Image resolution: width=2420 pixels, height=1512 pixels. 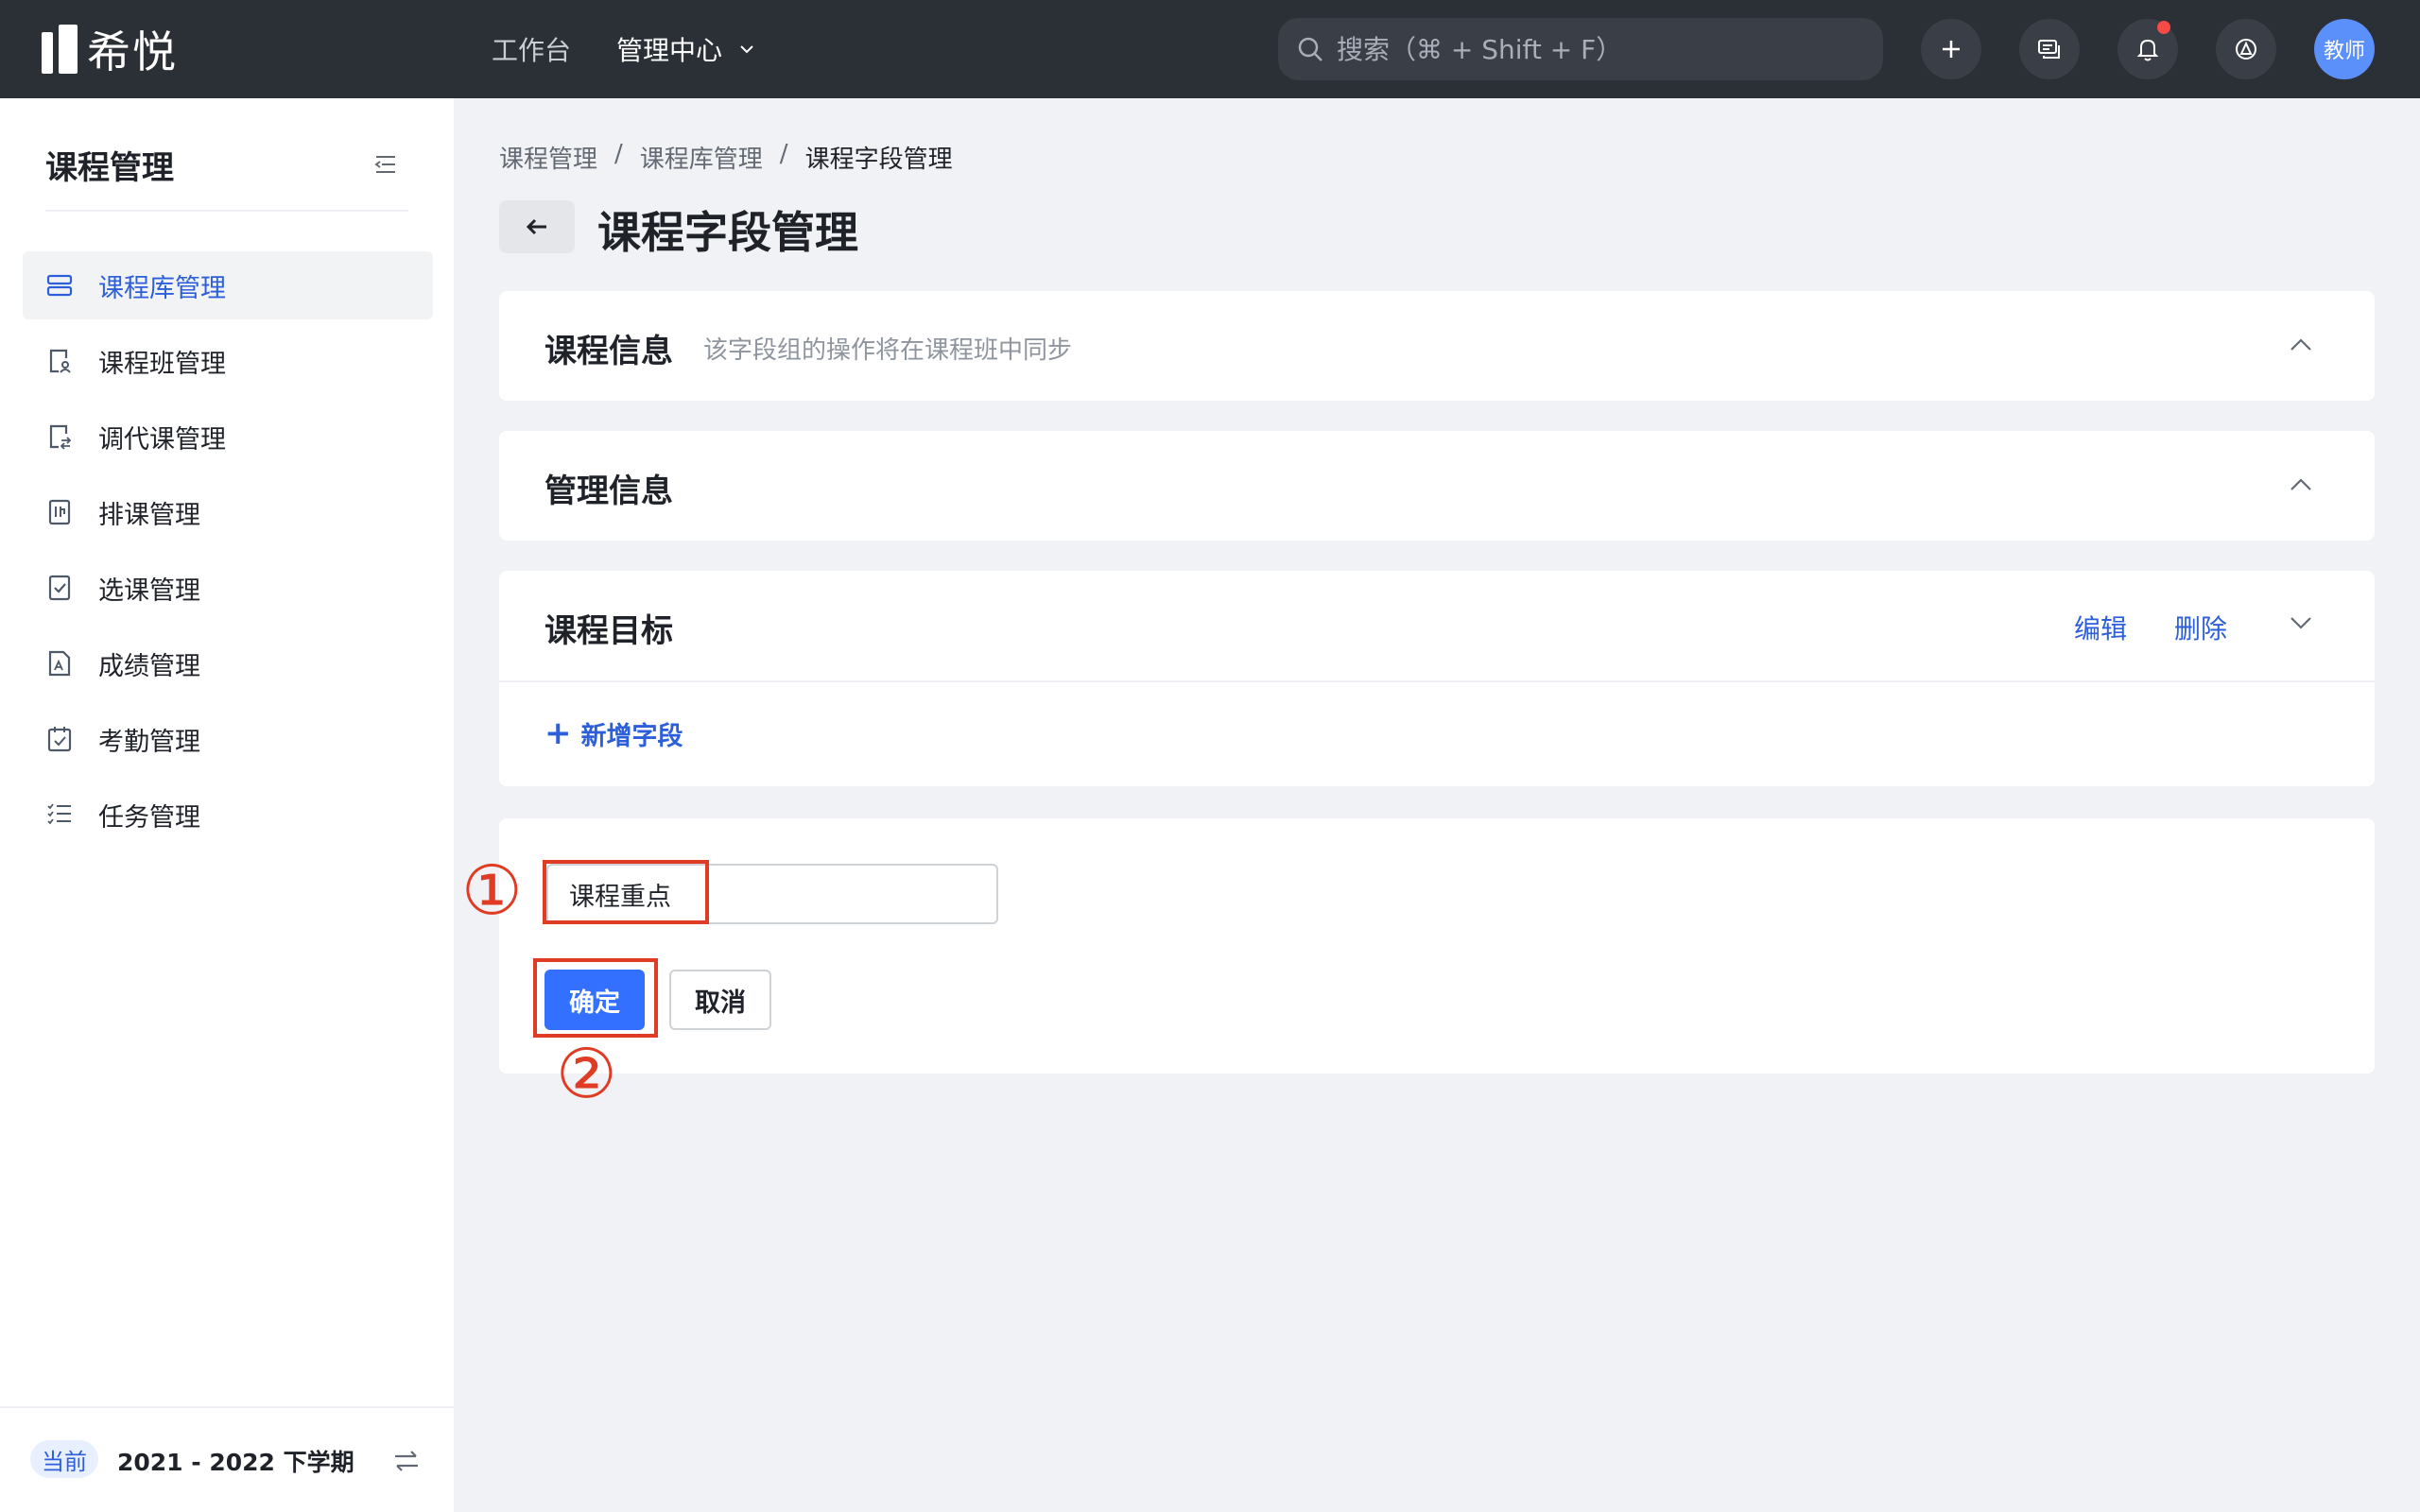 I want to click on back-button, so click(x=537, y=226).